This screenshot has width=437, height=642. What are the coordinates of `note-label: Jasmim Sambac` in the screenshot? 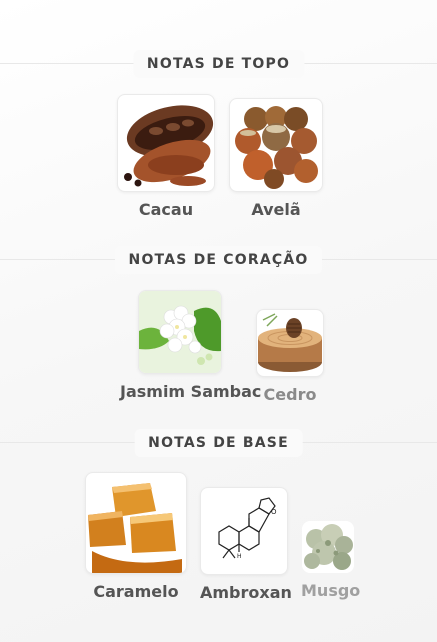 It's located at (191, 391).